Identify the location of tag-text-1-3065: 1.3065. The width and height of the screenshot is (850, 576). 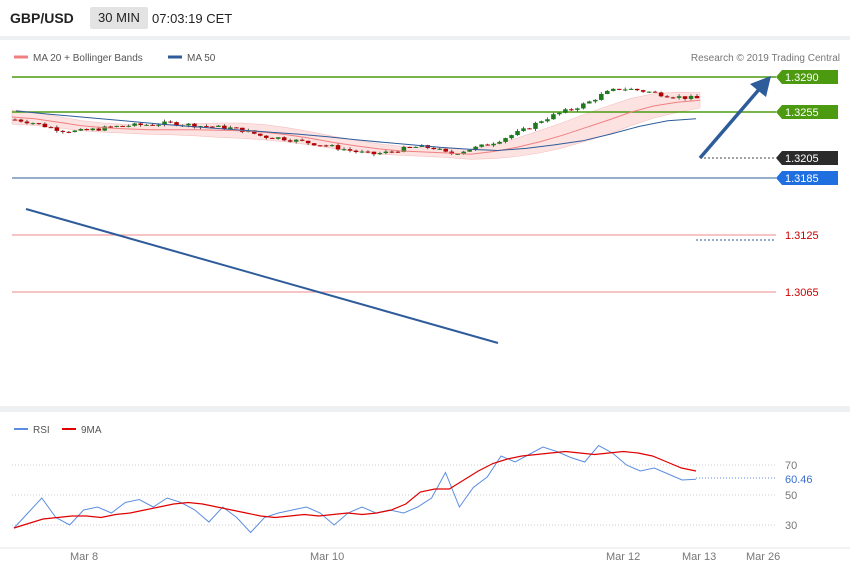
(802, 293).